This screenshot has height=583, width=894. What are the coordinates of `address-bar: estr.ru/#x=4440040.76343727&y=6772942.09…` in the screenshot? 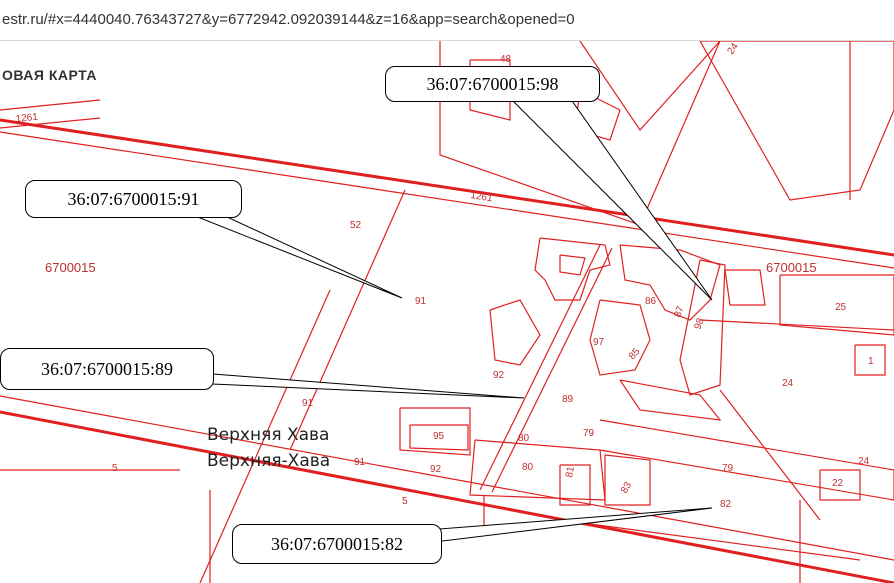 It's located at (447, 20).